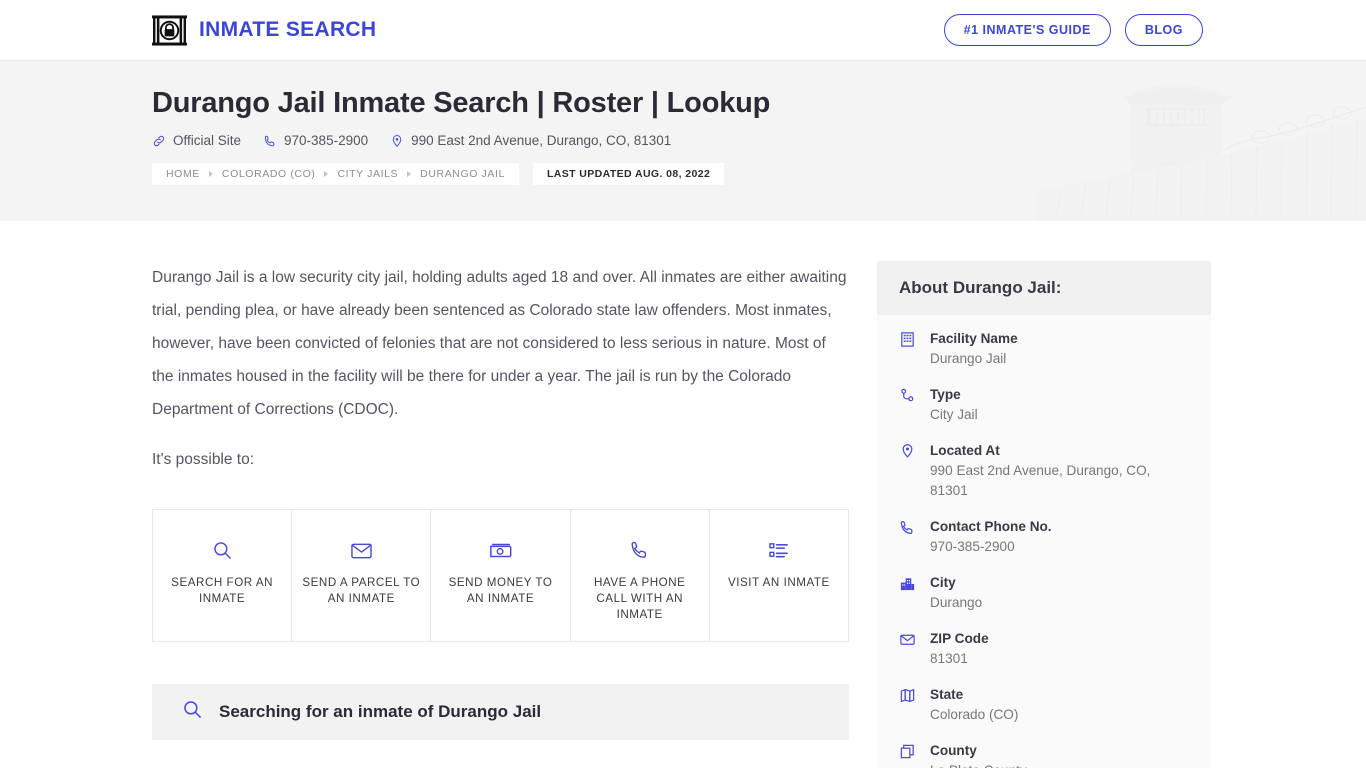  What do you see at coordinates (1044, 649) in the screenshot?
I see `about-row-zip-code: ZIP Code 81301` at bounding box center [1044, 649].